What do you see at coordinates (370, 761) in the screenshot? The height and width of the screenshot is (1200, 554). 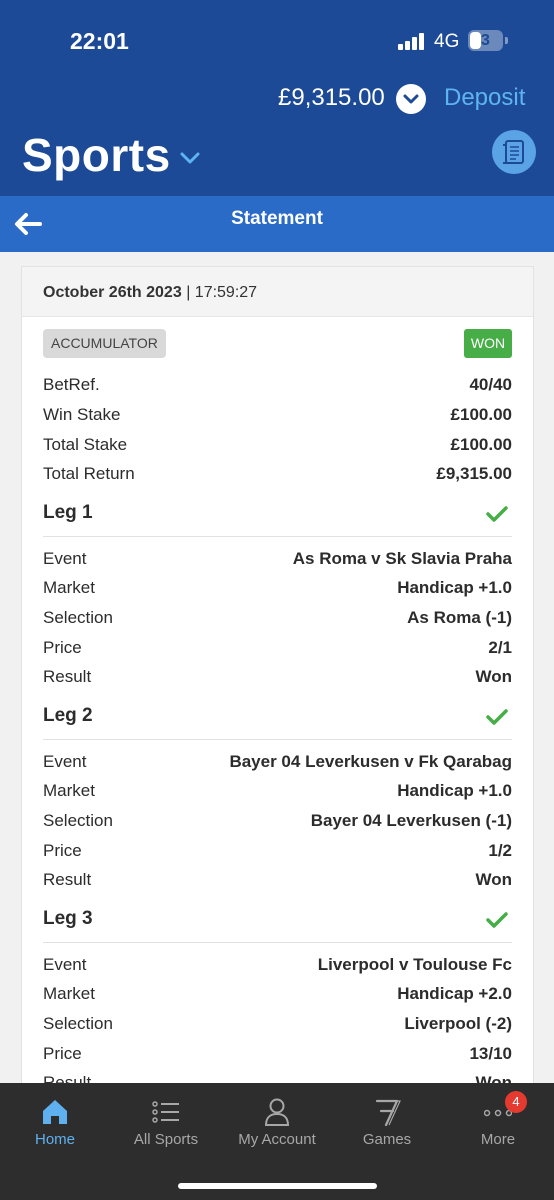 I see `row-value: Bayer 04 Leverkusen v Fk Qarabag` at bounding box center [370, 761].